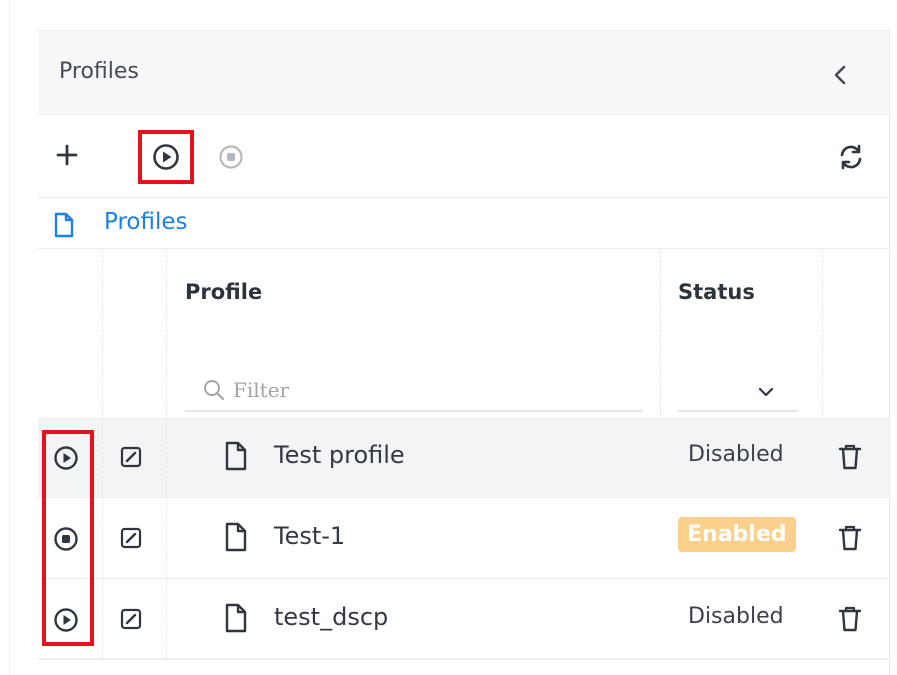  What do you see at coordinates (339, 455) in the screenshot?
I see `profile-name: Test profile` at bounding box center [339, 455].